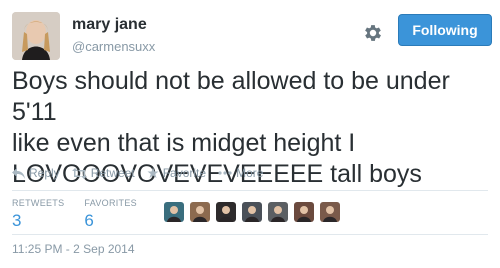 The width and height of the screenshot is (500, 268). I want to click on favorites-count: 6, so click(110, 221).